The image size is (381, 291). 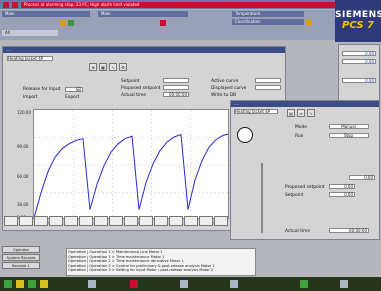 What do you see at coordinates (358, 15) in the screenshot?
I see `brand-name: SIEMENS` at bounding box center [358, 15].